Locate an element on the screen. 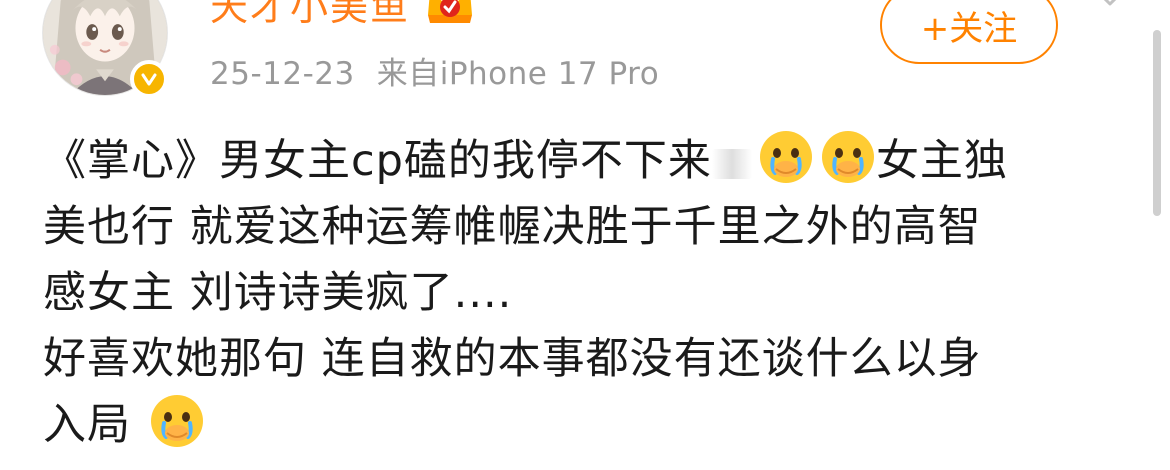 The width and height of the screenshot is (1170, 470). post-line-1: 《掌心》男女主cp磕的我停不下来 女主独 is located at coordinates (593, 161).